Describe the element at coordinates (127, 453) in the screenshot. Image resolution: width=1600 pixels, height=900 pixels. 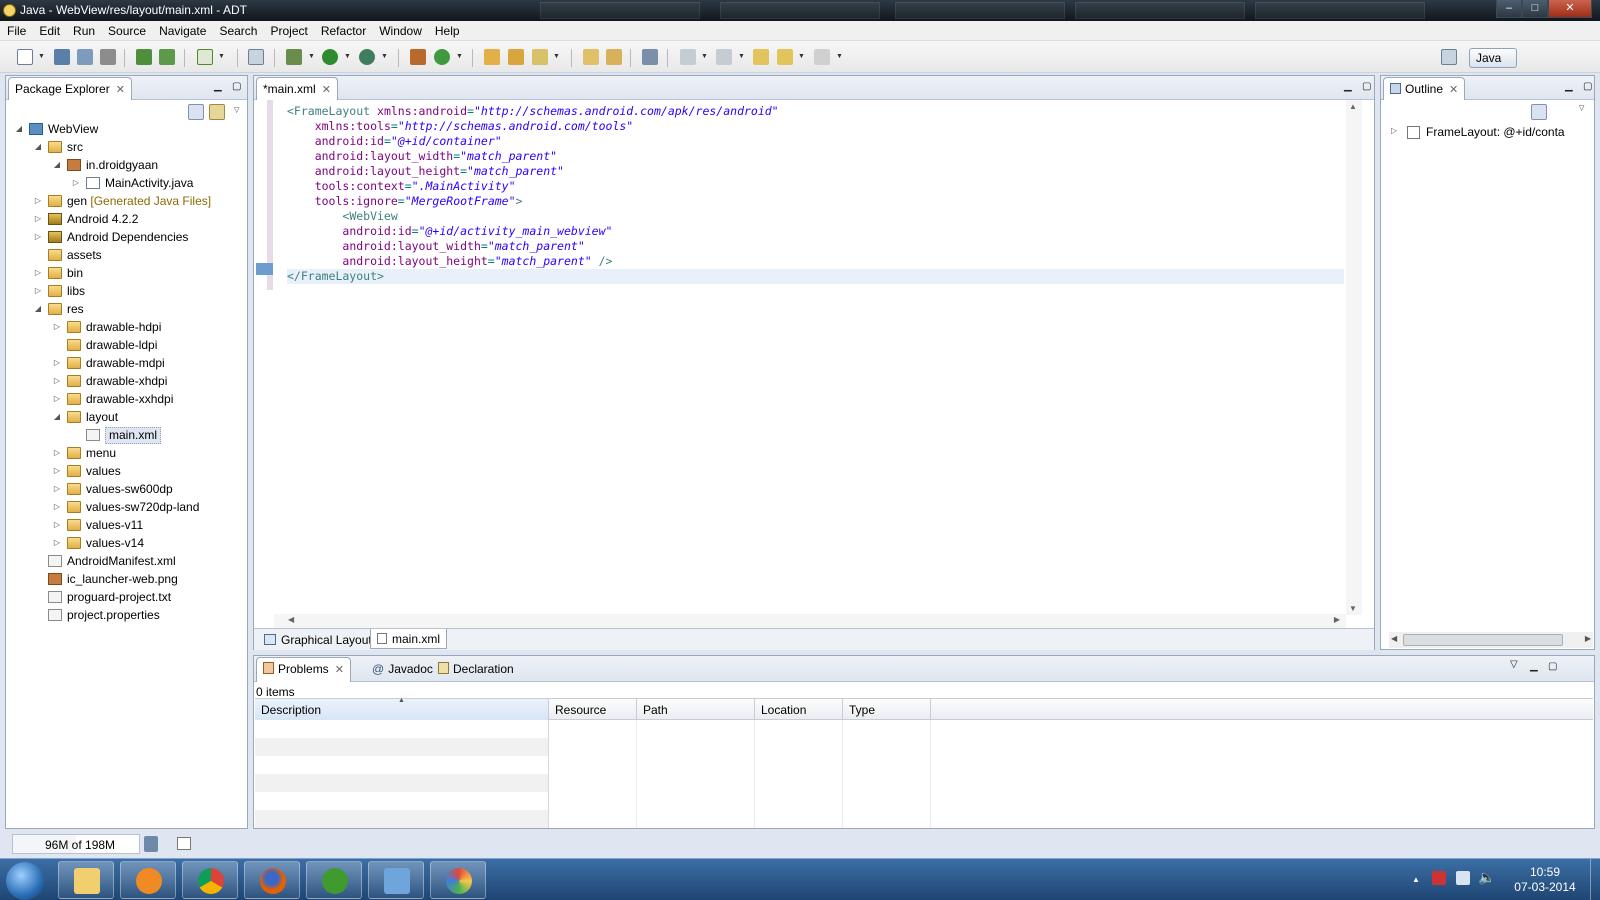
I see `tree-item: ▷ menu` at that location.